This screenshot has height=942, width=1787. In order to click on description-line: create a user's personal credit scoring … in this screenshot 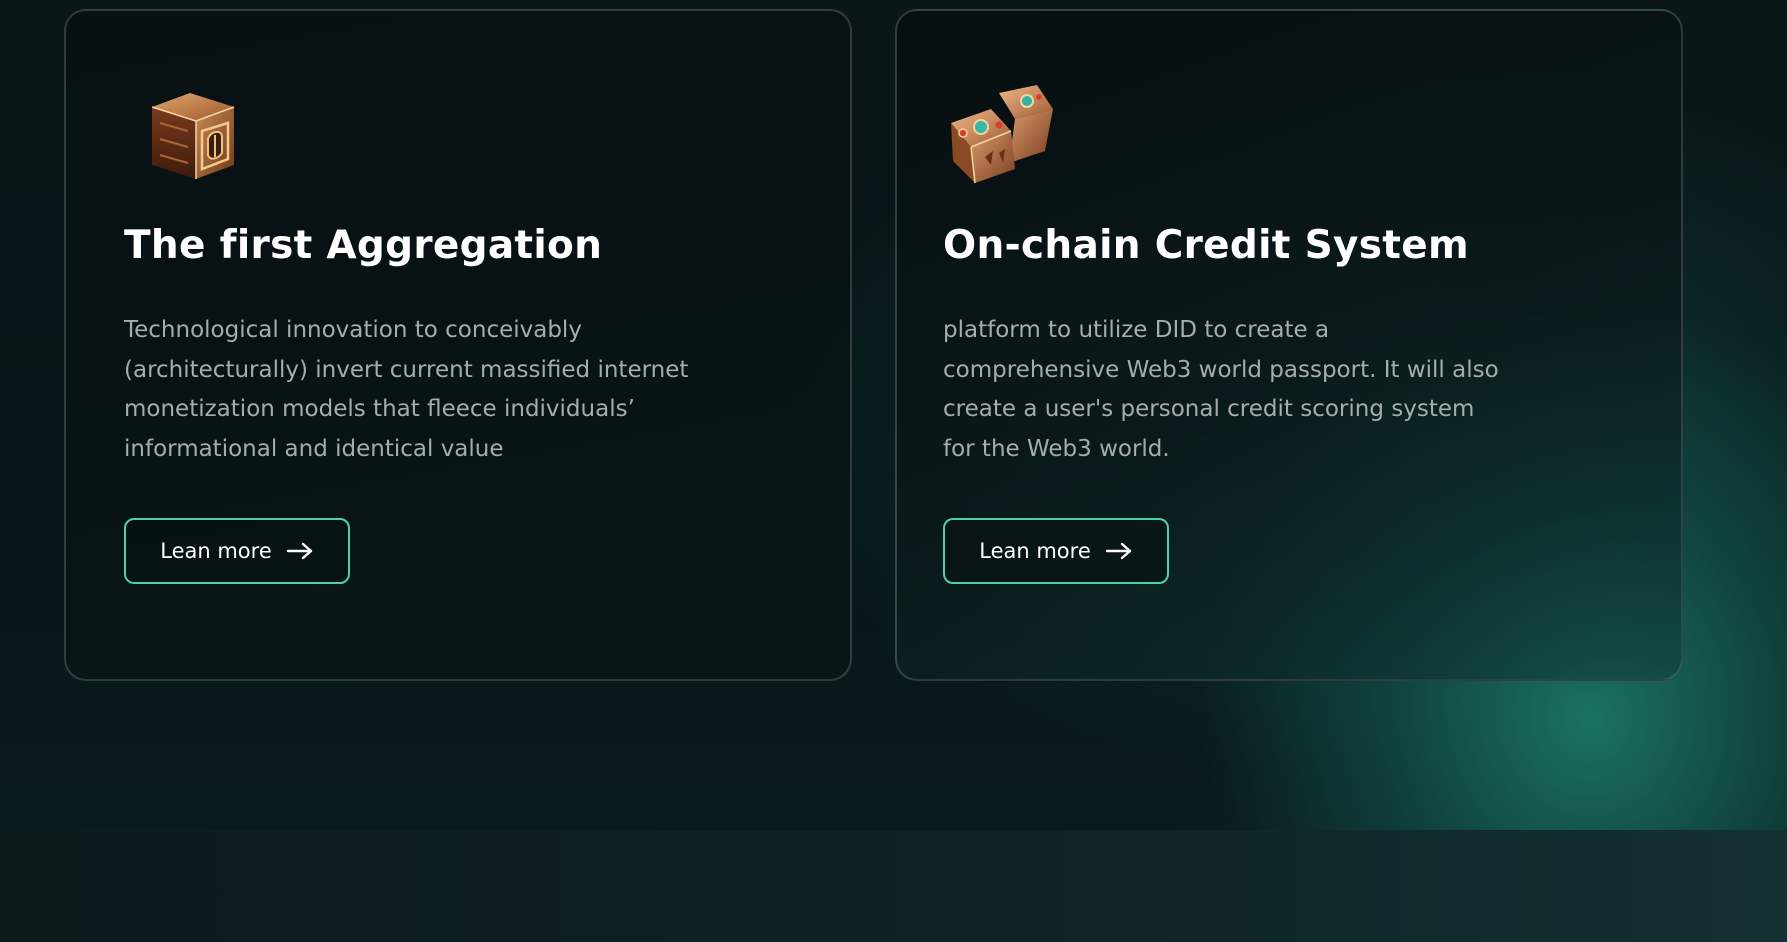, I will do `click(1209, 409)`.